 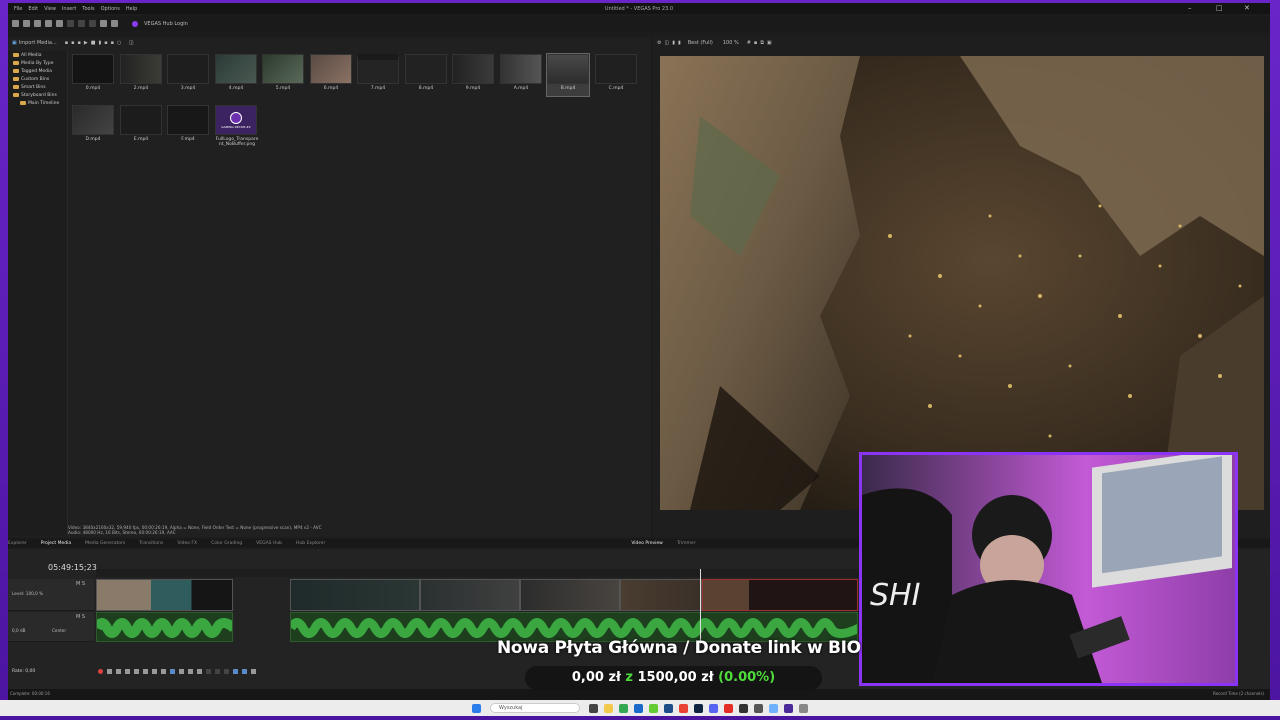 I want to click on tab-project-media: Project Media, so click(x=56, y=543).